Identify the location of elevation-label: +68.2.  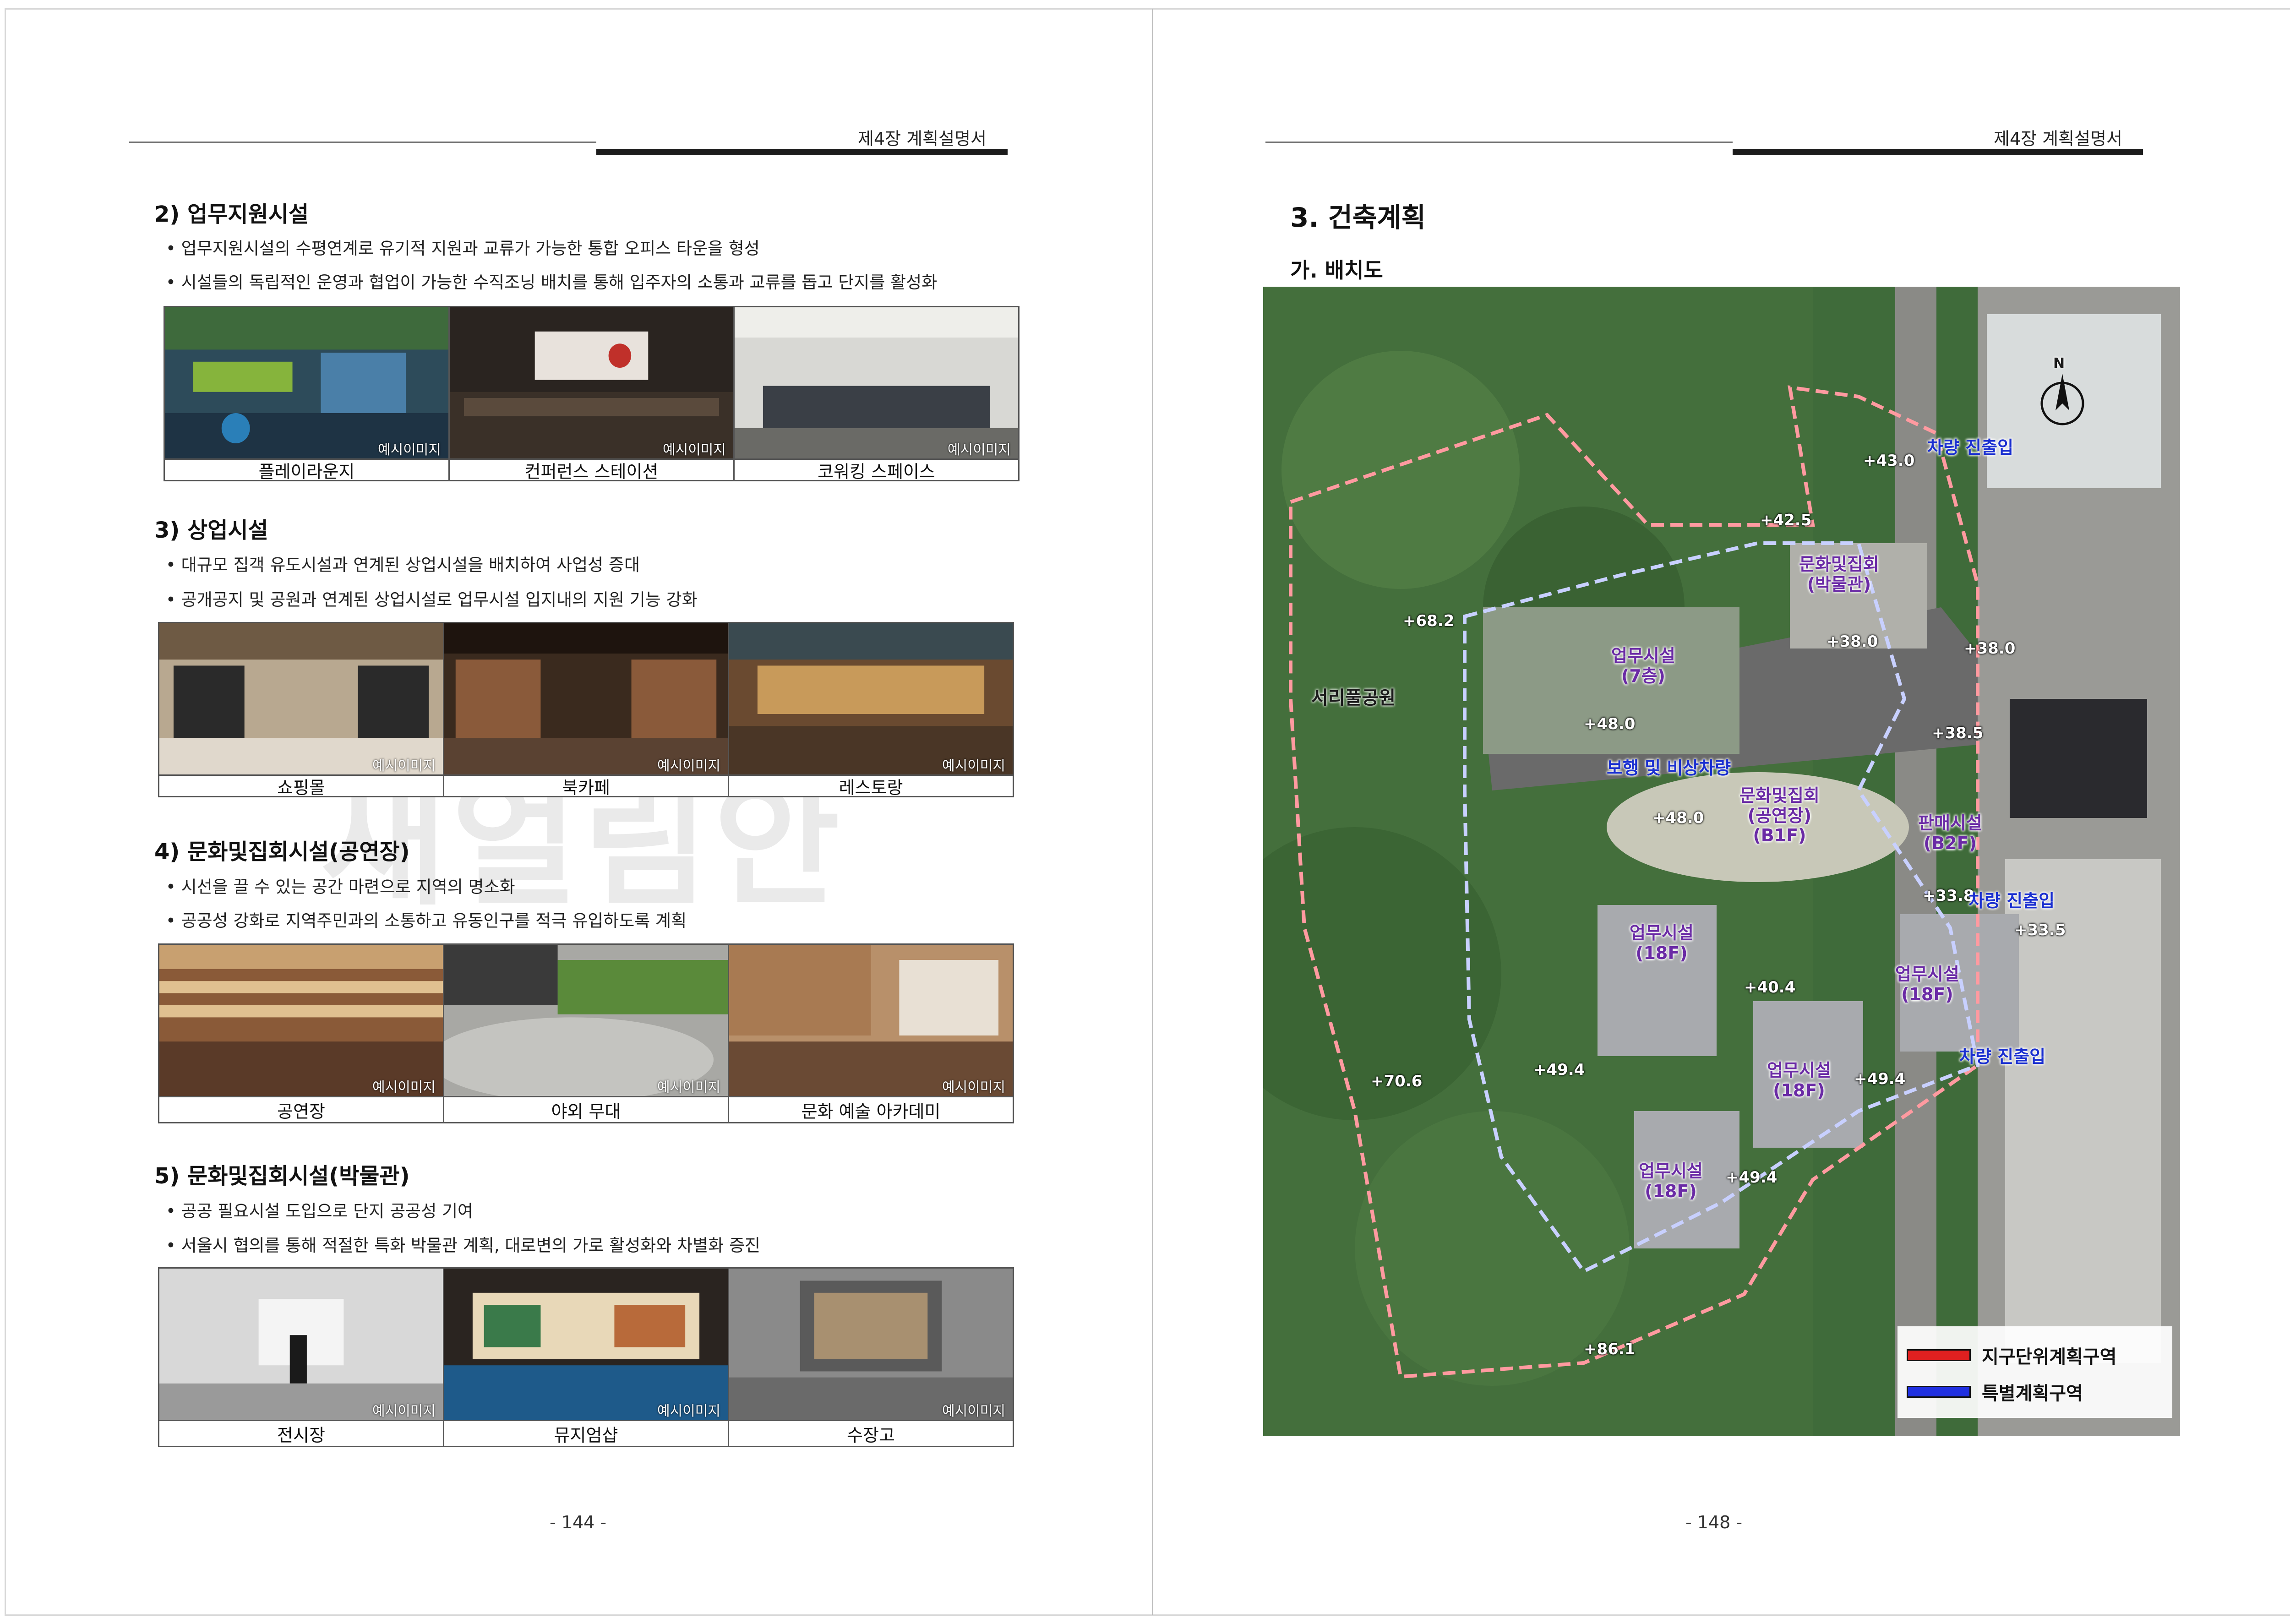
(1429, 621).